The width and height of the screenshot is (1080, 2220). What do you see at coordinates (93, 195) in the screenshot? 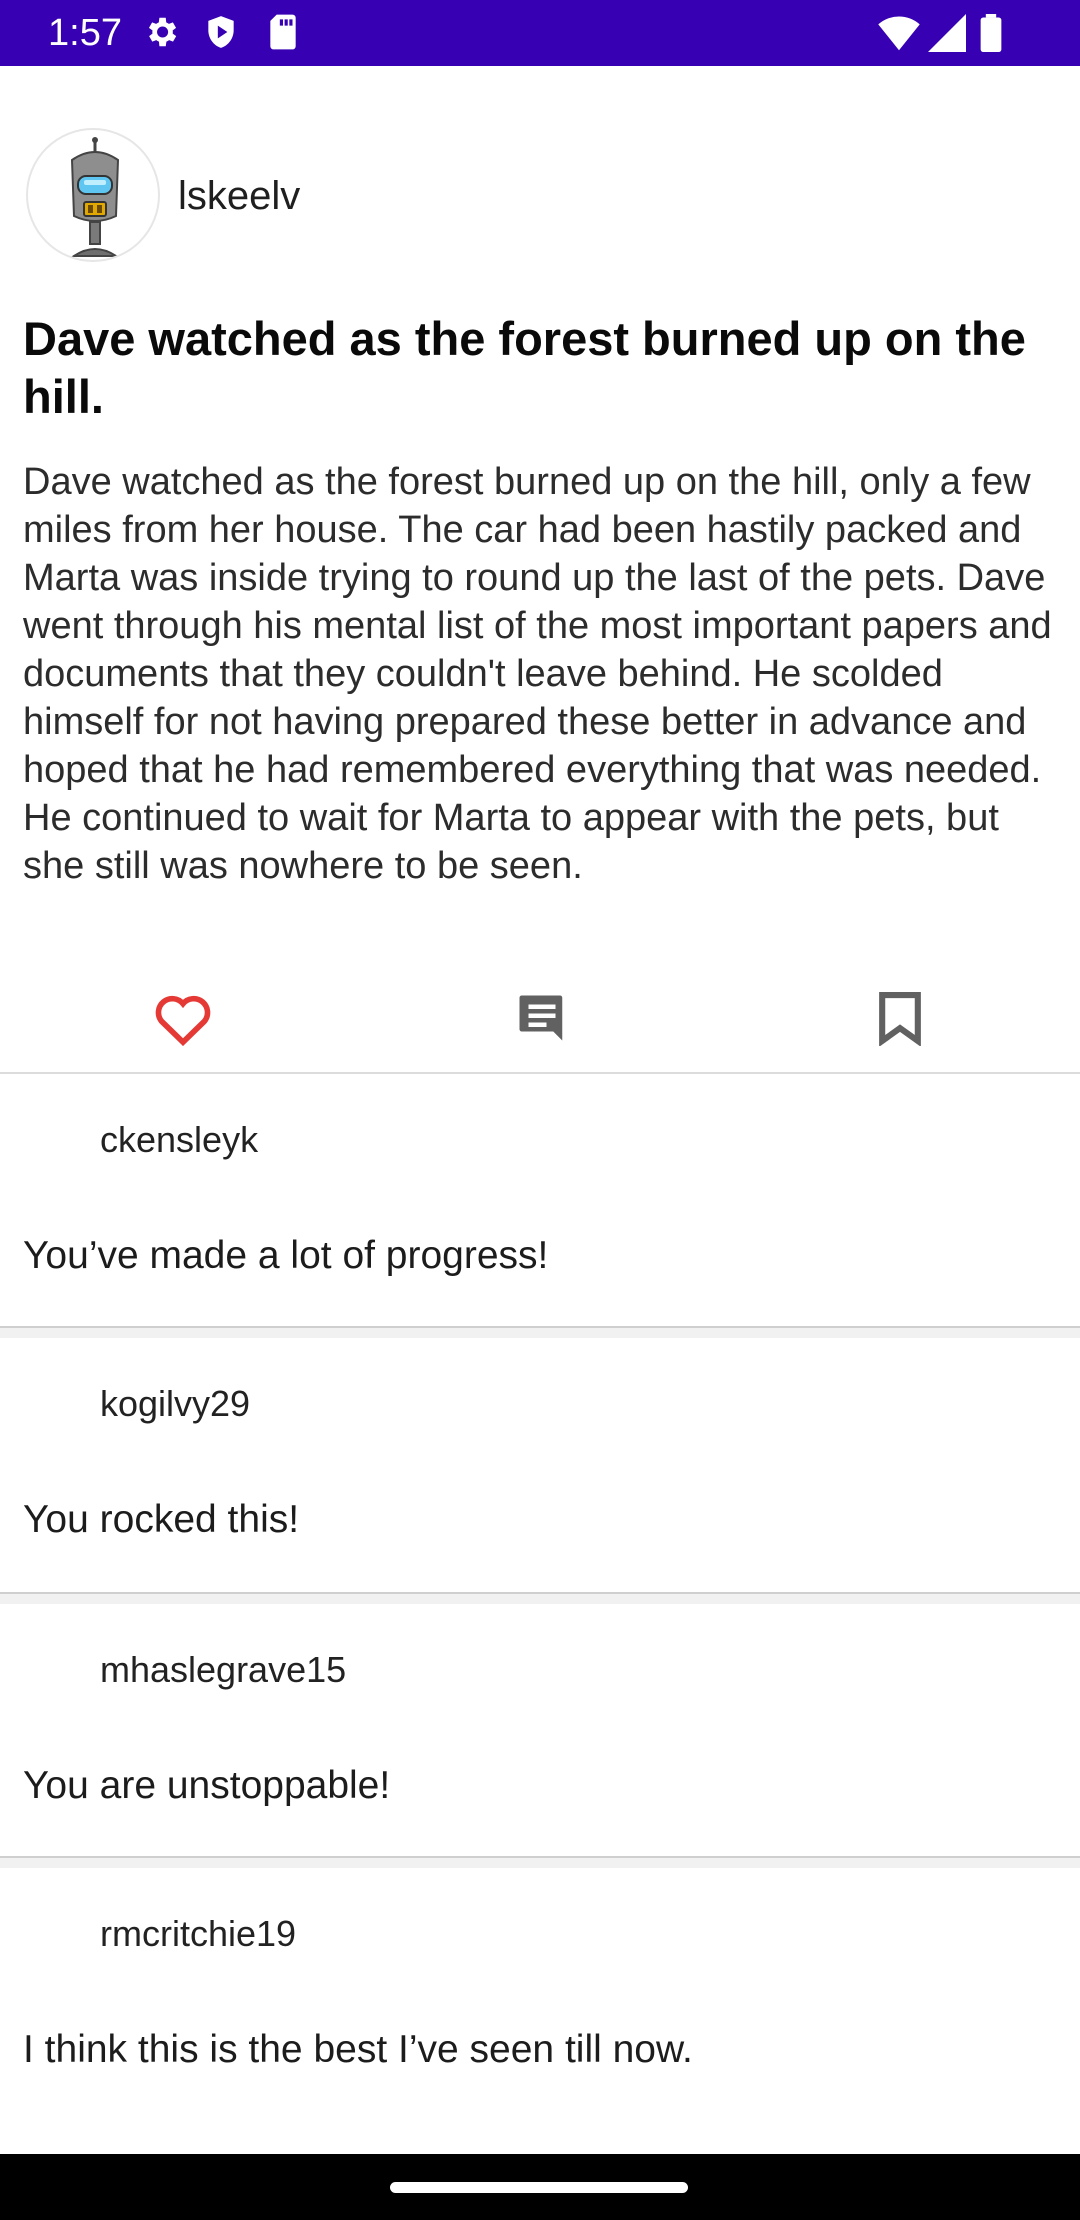
I see `robot-avatar-icon` at bounding box center [93, 195].